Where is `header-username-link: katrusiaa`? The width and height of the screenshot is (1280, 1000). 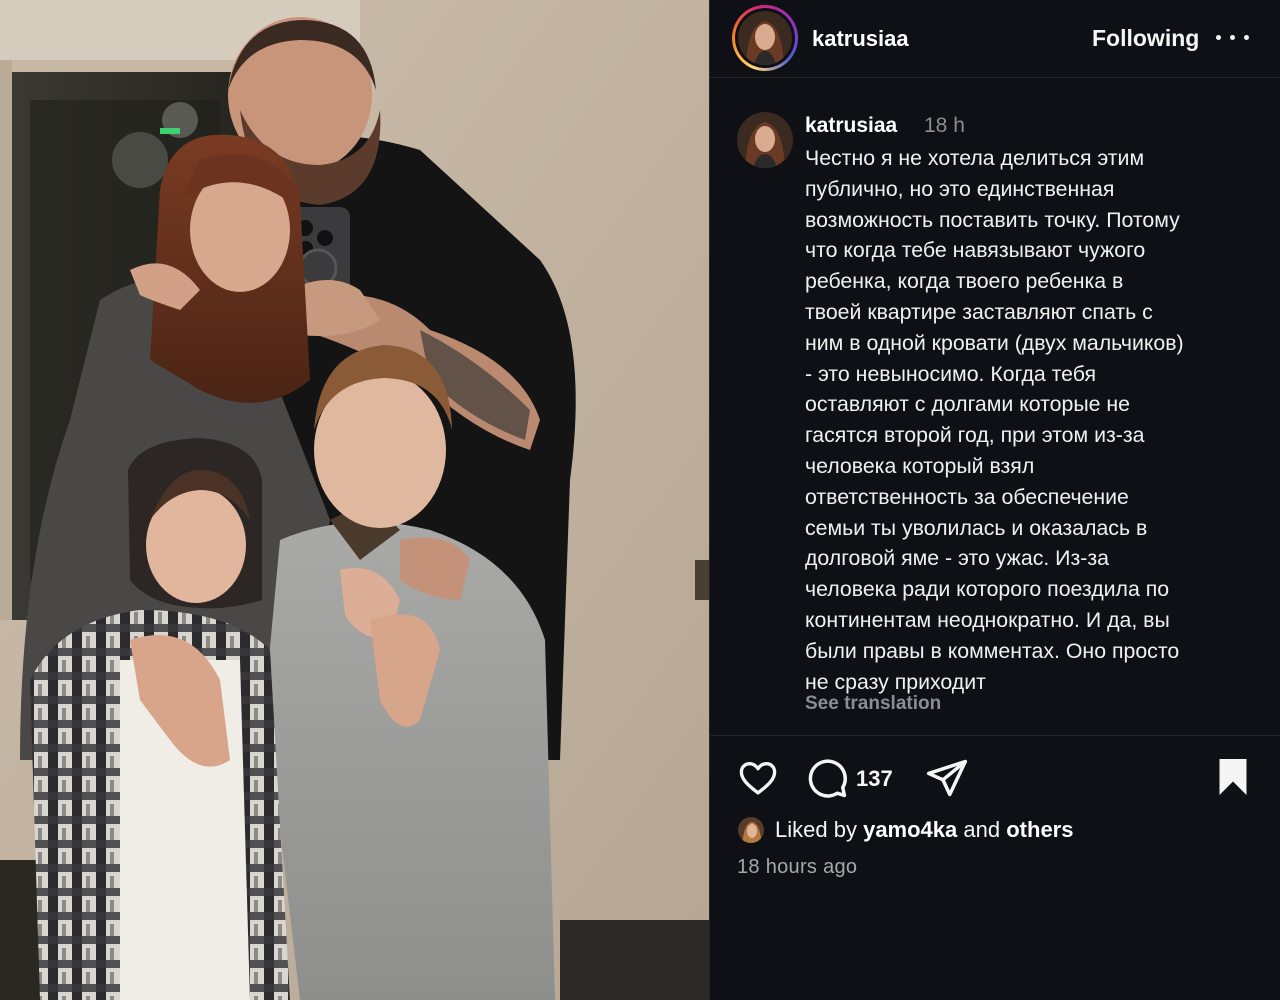 header-username-link: katrusiaa is located at coordinates (860, 39).